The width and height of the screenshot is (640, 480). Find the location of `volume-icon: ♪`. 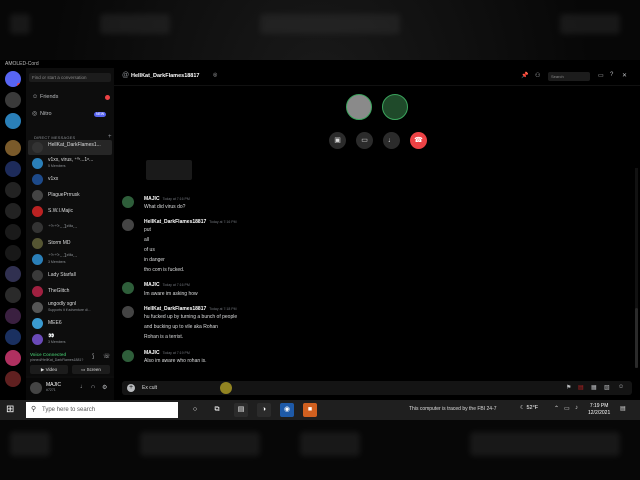

volume-icon: ♪ is located at coordinates (576, 408).